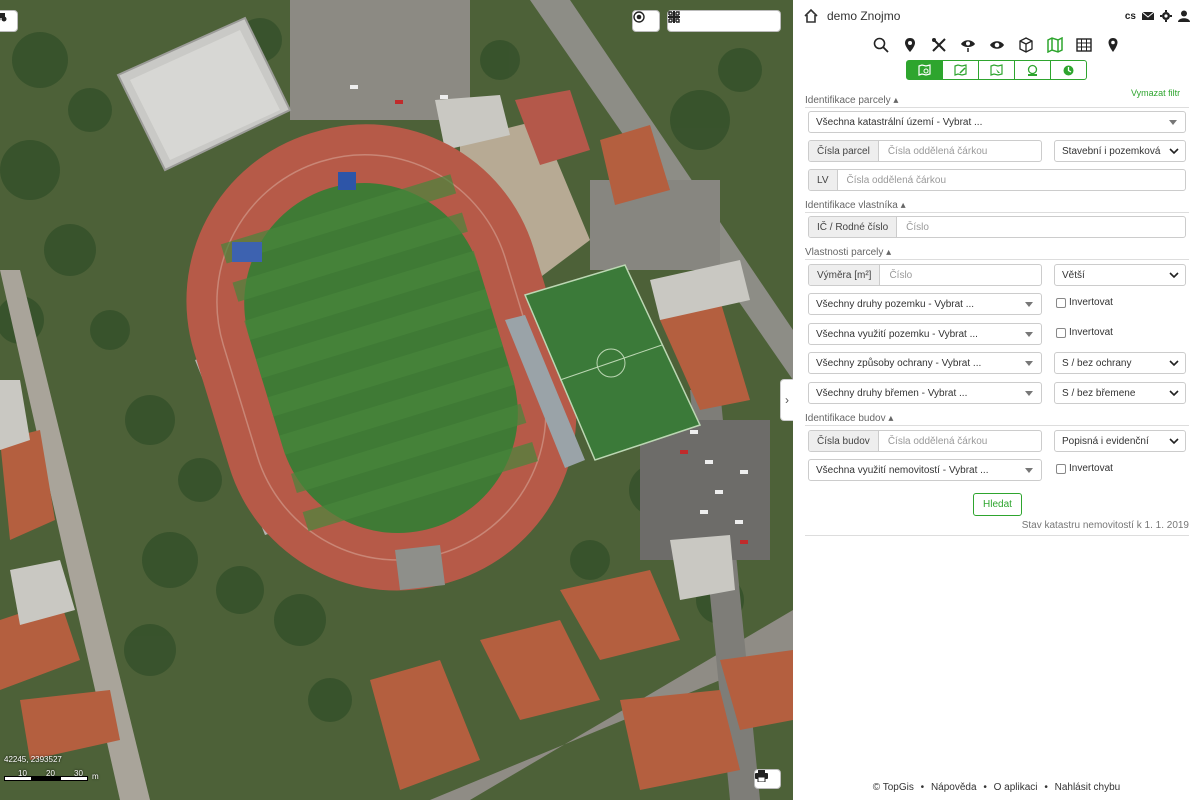  I want to click on lv-input: LV Čísla oddělená čárkou, so click(997, 180).